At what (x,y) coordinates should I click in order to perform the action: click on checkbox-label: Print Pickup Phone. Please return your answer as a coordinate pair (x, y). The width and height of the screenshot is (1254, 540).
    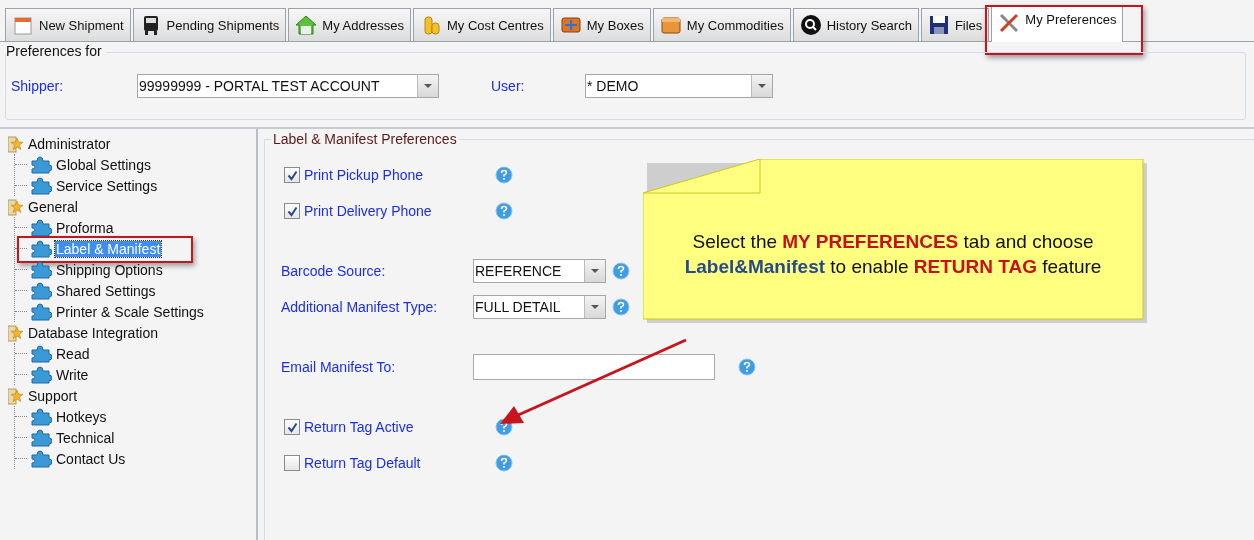
    Looking at the image, I should click on (364, 175).